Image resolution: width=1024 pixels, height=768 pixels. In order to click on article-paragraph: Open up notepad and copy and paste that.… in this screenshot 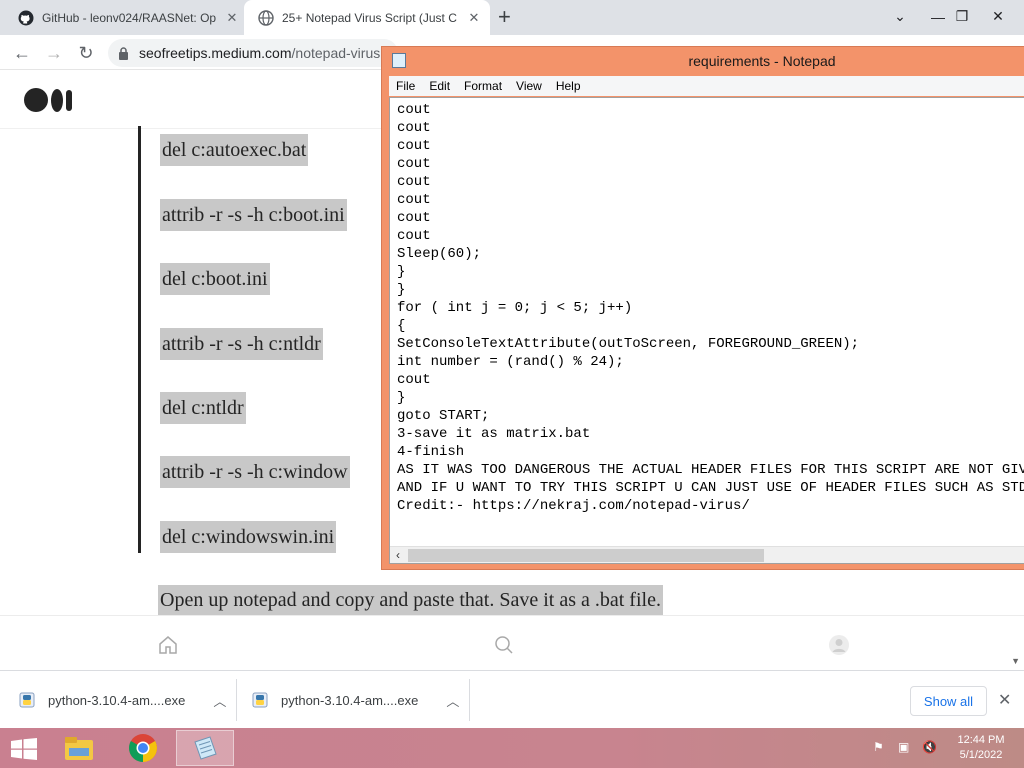, I will do `click(410, 600)`.